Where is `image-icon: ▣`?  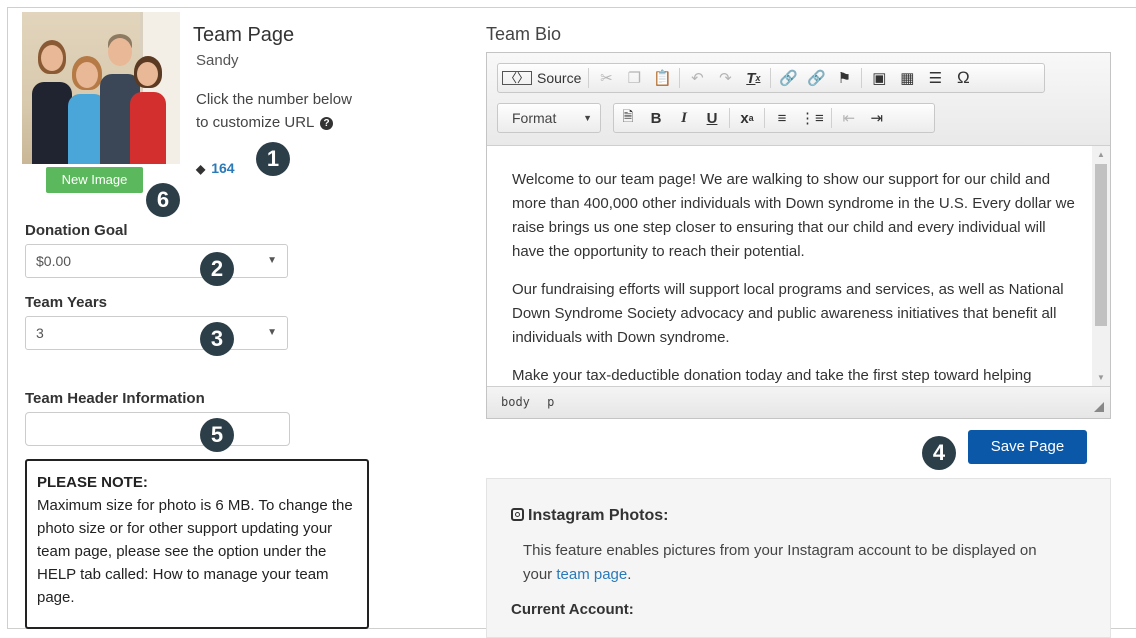
image-icon: ▣ is located at coordinates (879, 78).